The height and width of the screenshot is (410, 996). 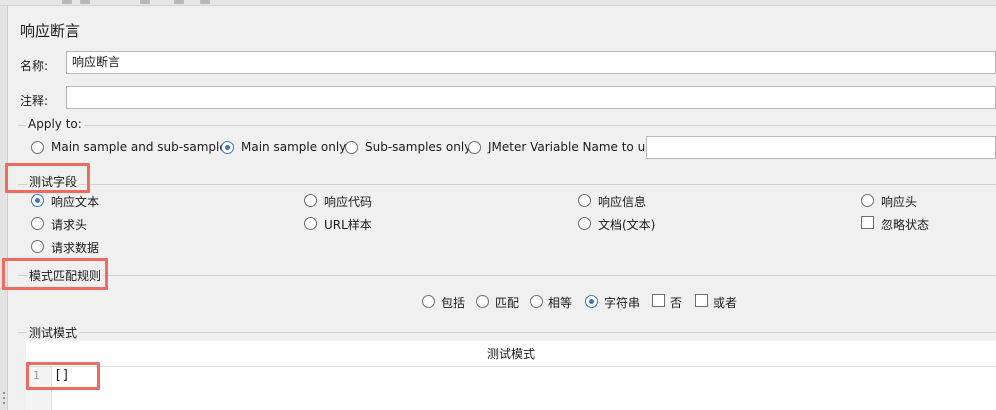 I want to click on radio-url-sampled, so click(x=310, y=223).